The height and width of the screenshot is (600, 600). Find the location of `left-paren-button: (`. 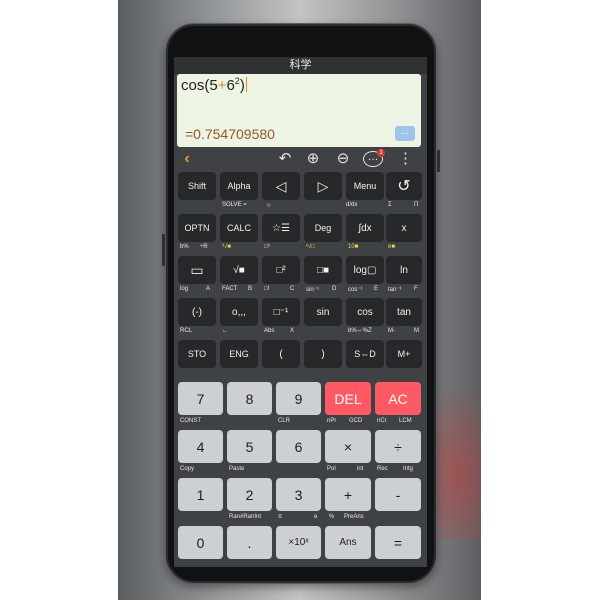

left-paren-button: ( is located at coordinates (281, 354).